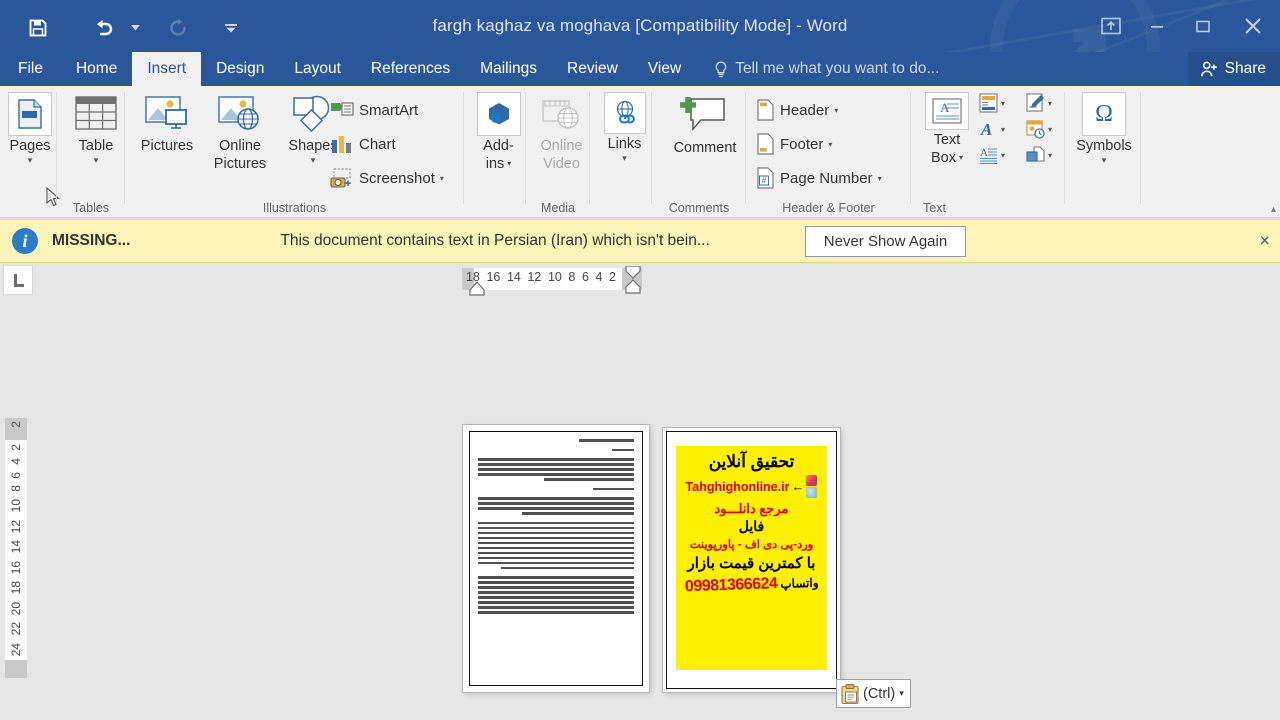  Describe the element at coordinates (96, 69) in the screenshot. I see `tab-home: Home` at that location.